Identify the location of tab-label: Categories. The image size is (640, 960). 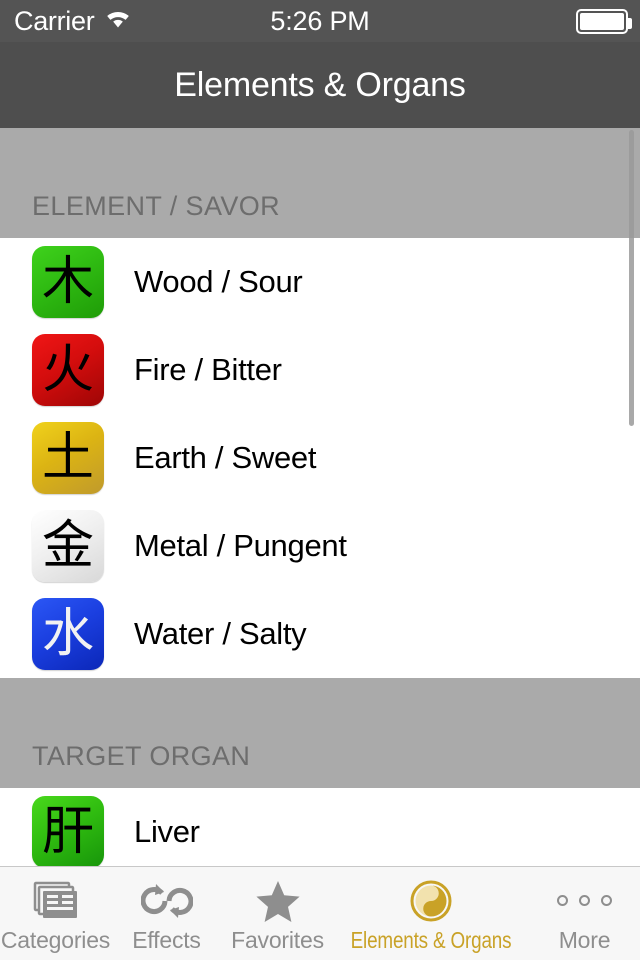
(55, 939).